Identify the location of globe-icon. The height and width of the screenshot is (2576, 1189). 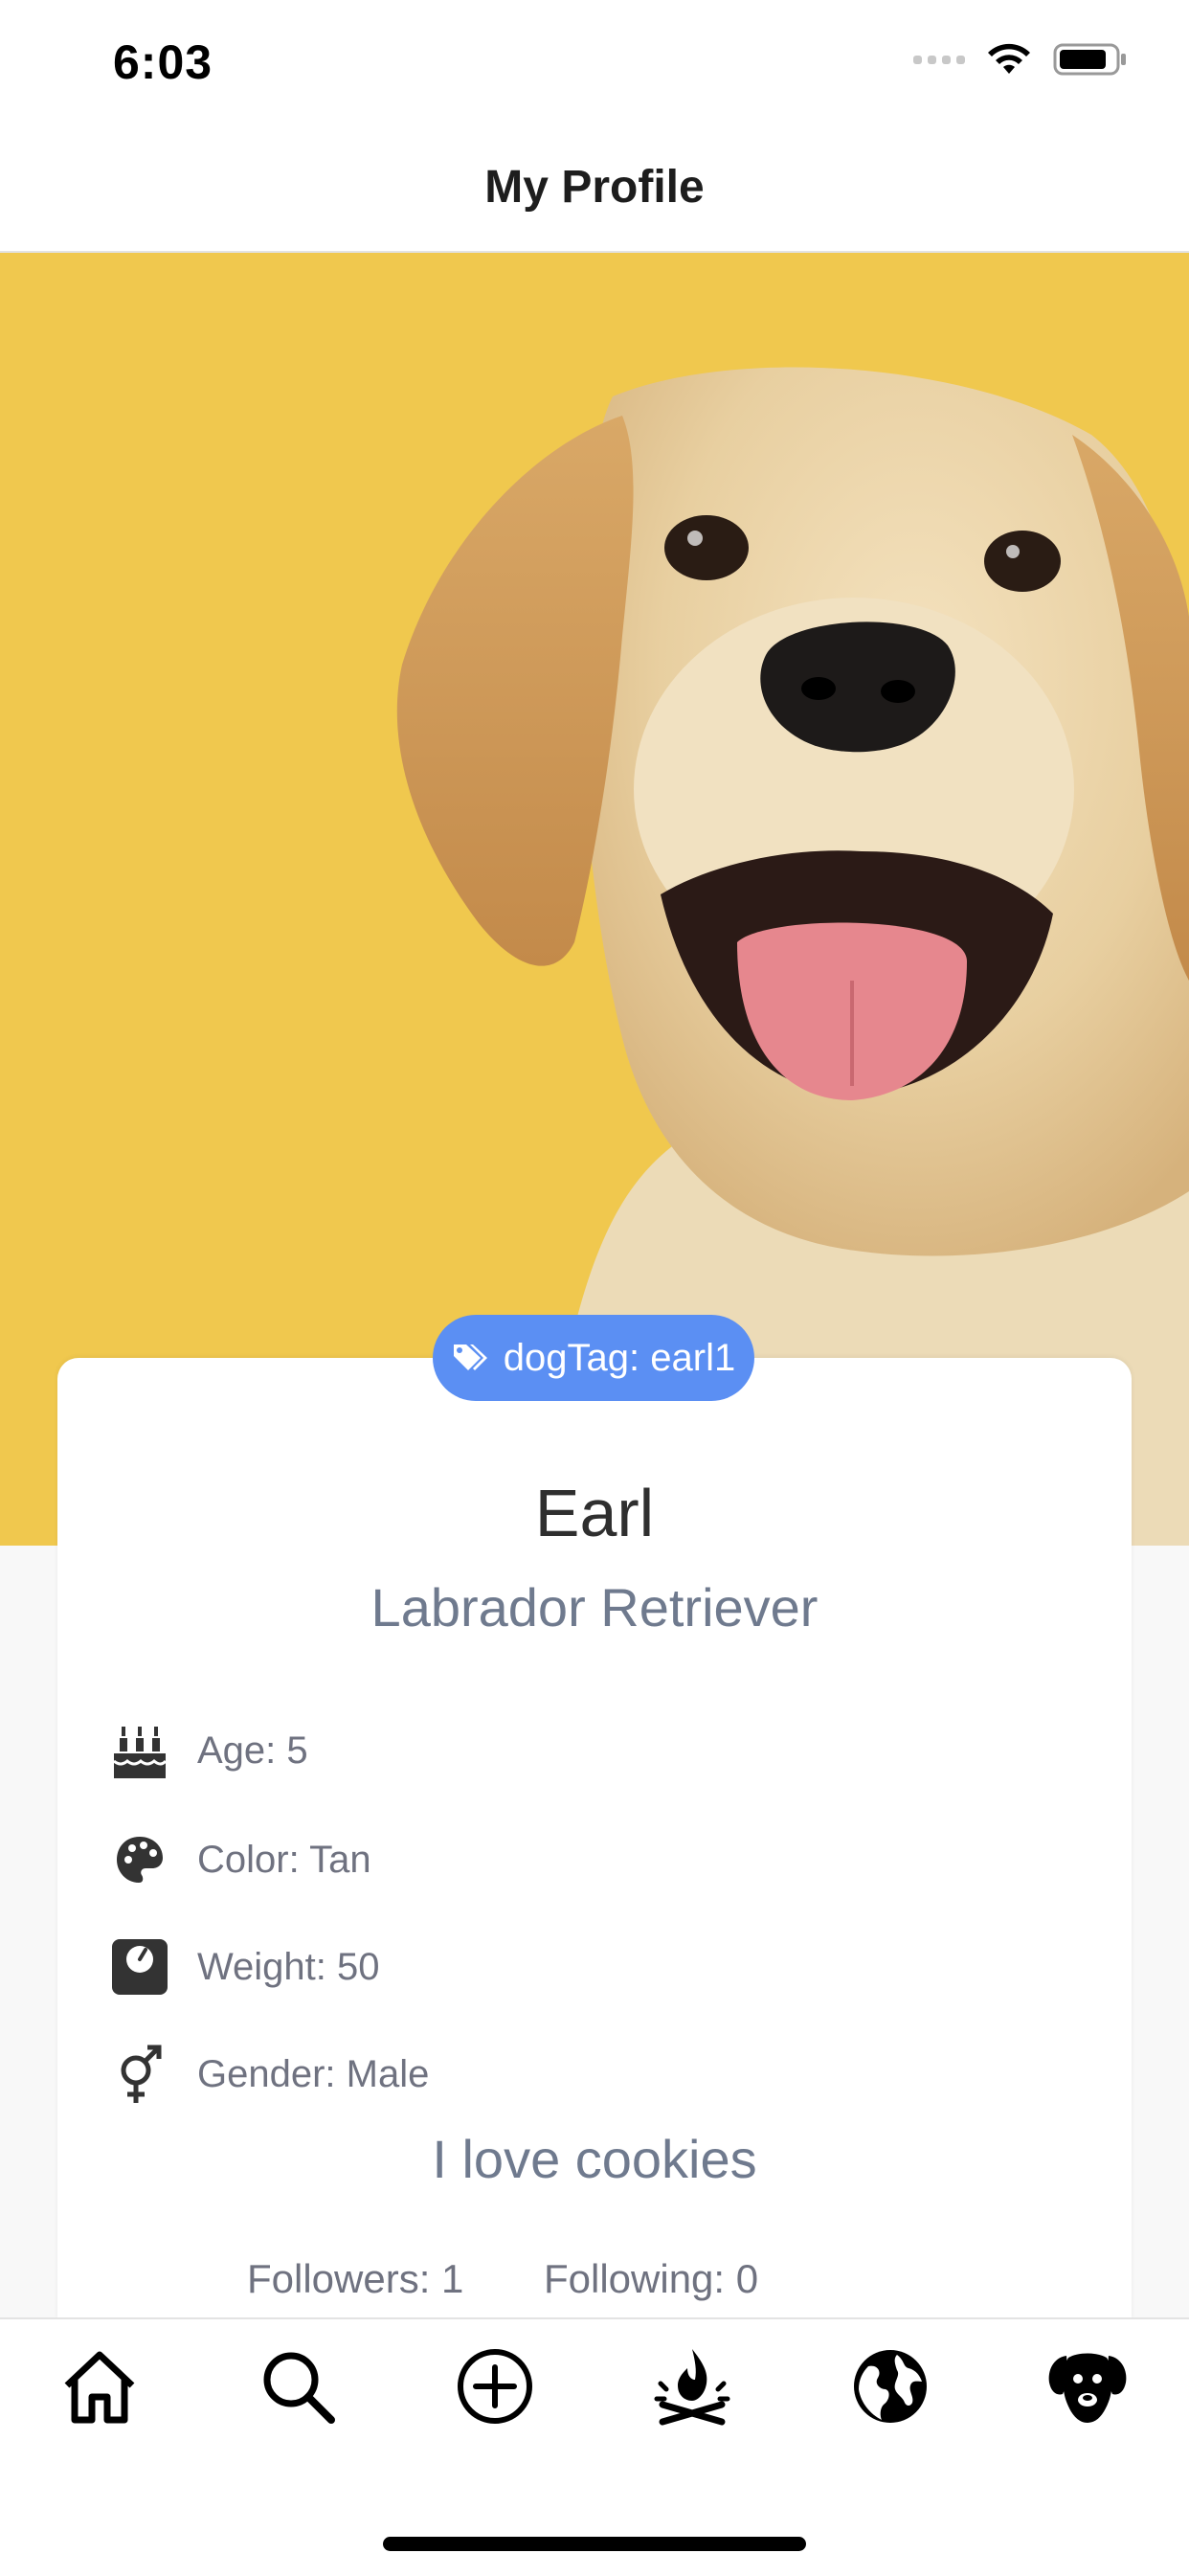
(890, 2386).